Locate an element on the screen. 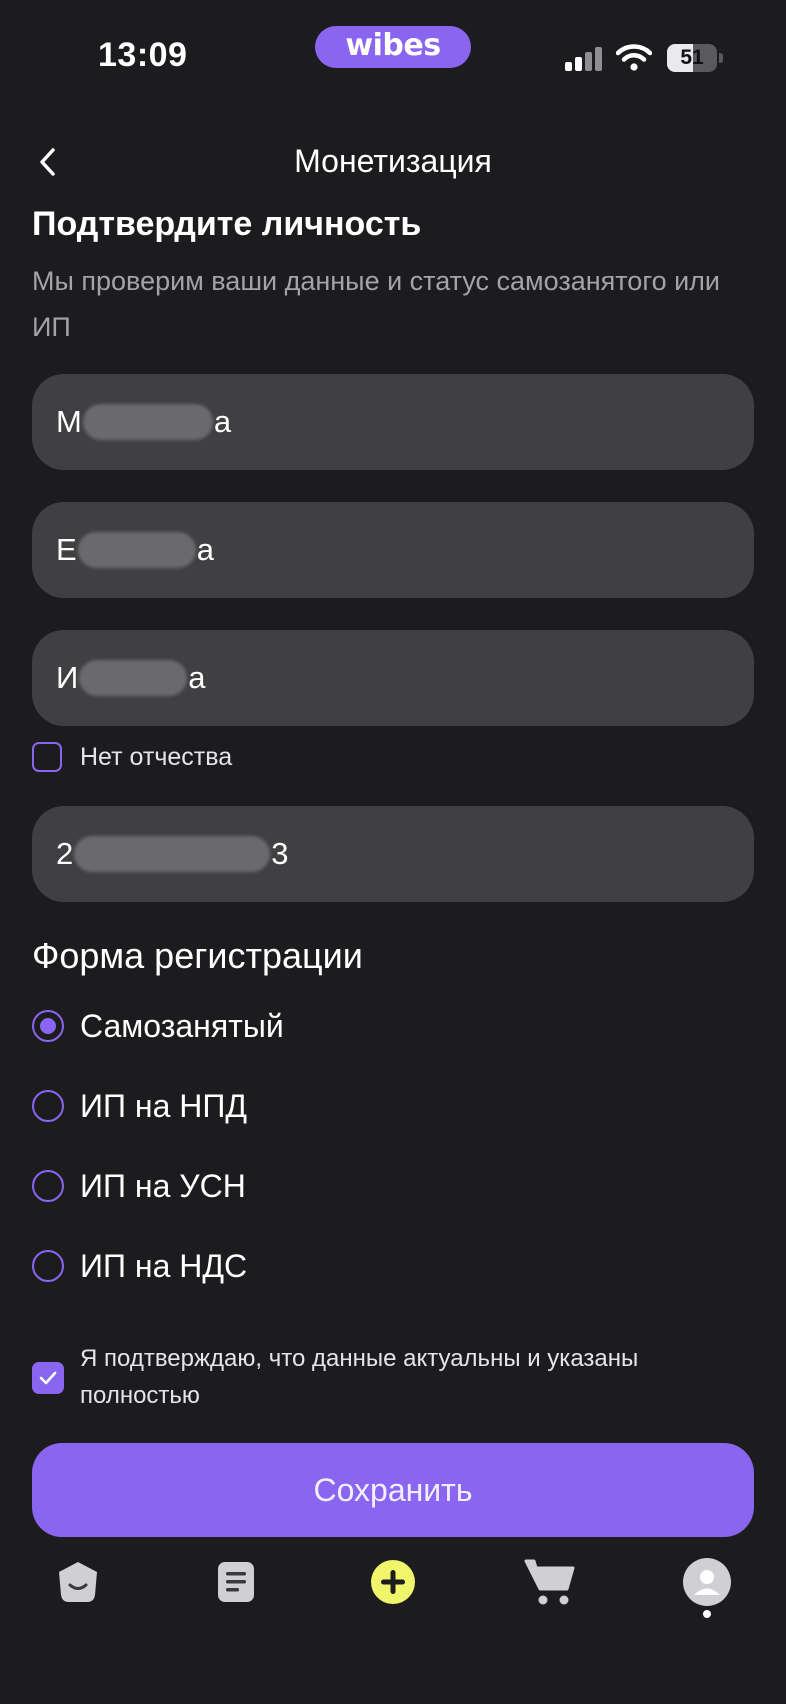  battery-icon: 51 is located at coordinates (692, 58).